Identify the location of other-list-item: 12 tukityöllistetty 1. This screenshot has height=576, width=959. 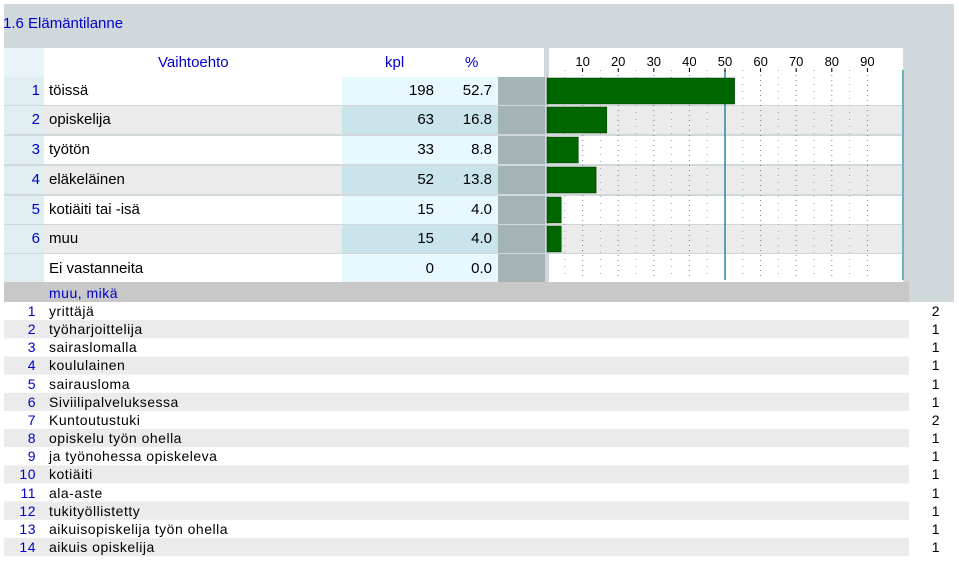
(471, 511).